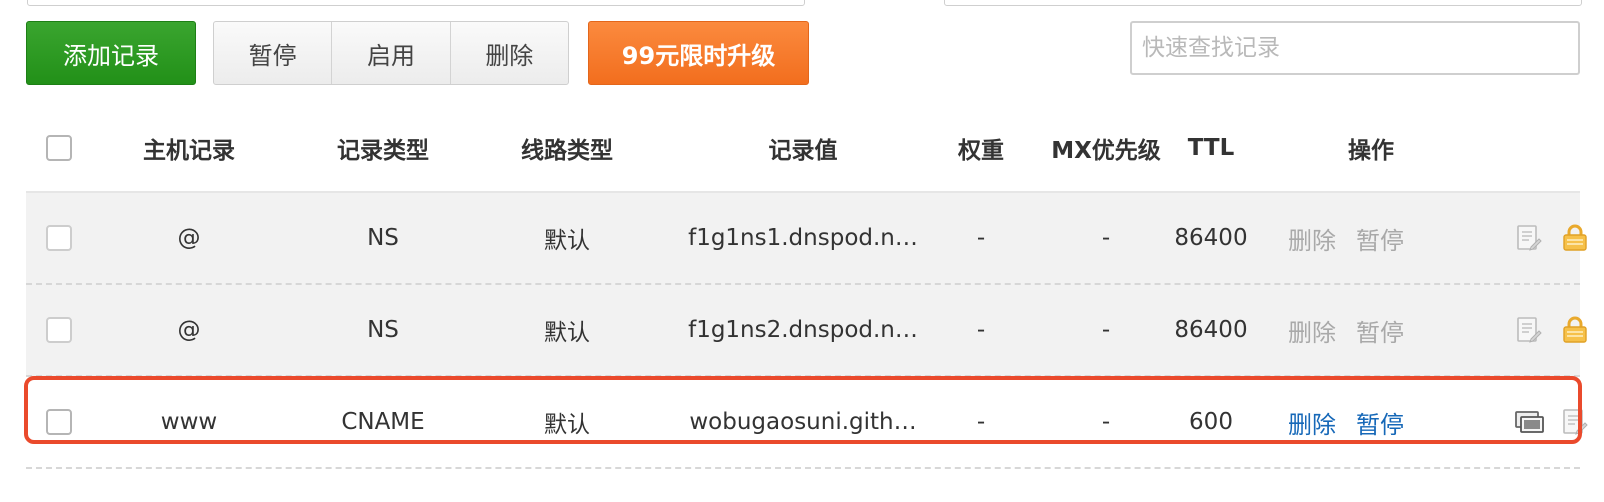 Image resolution: width=1604 pixels, height=502 pixels. I want to click on header-host: 主机记录, so click(189, 151).